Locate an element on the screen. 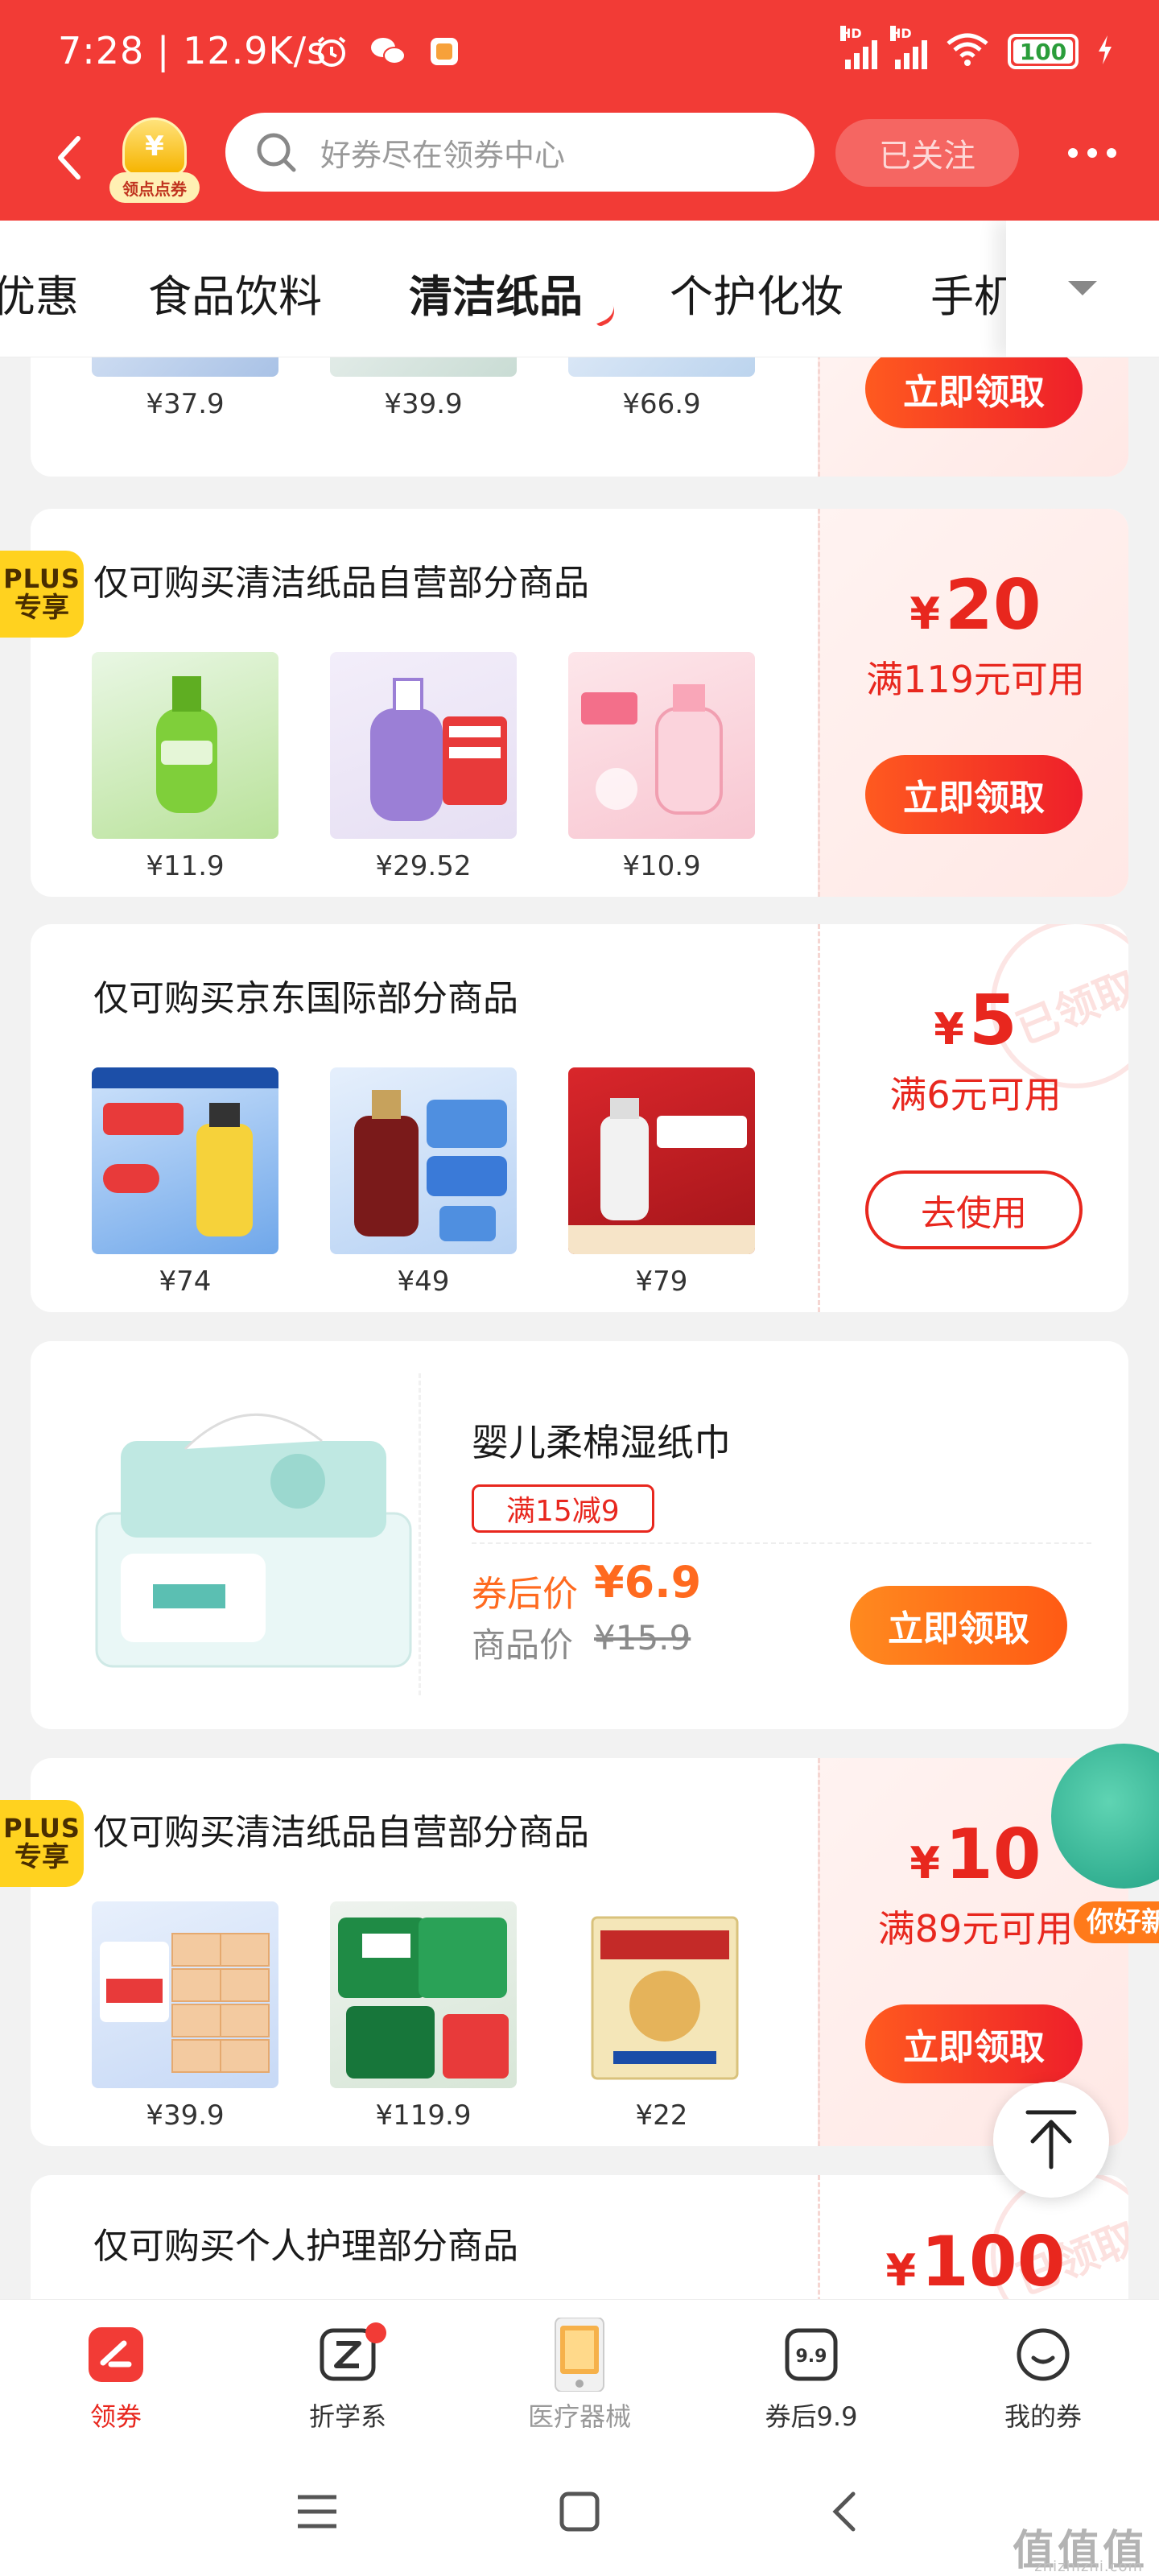 Image resolution: width=1159 pixels, height=2576 pixels. notification-dot is located at coordinates (375, 2332).